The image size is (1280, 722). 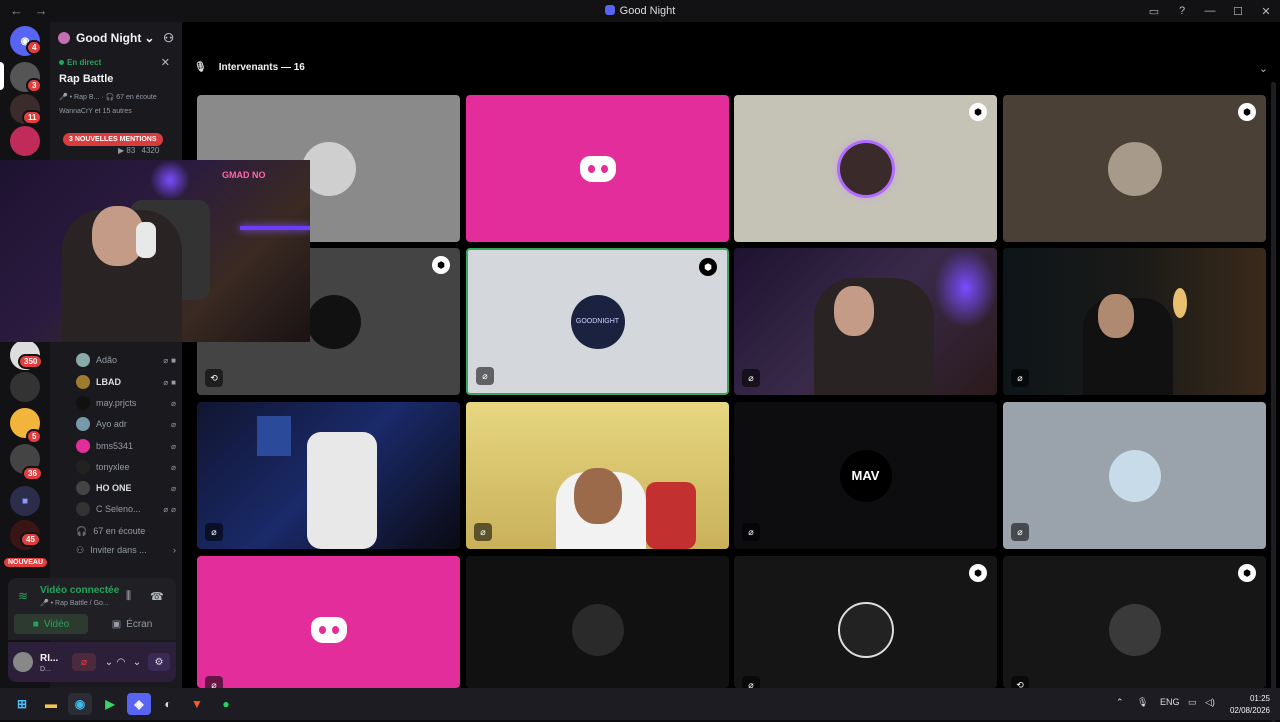 I want to click on voice-member: Adão ⌀ ■, so click(x=126, y=360).